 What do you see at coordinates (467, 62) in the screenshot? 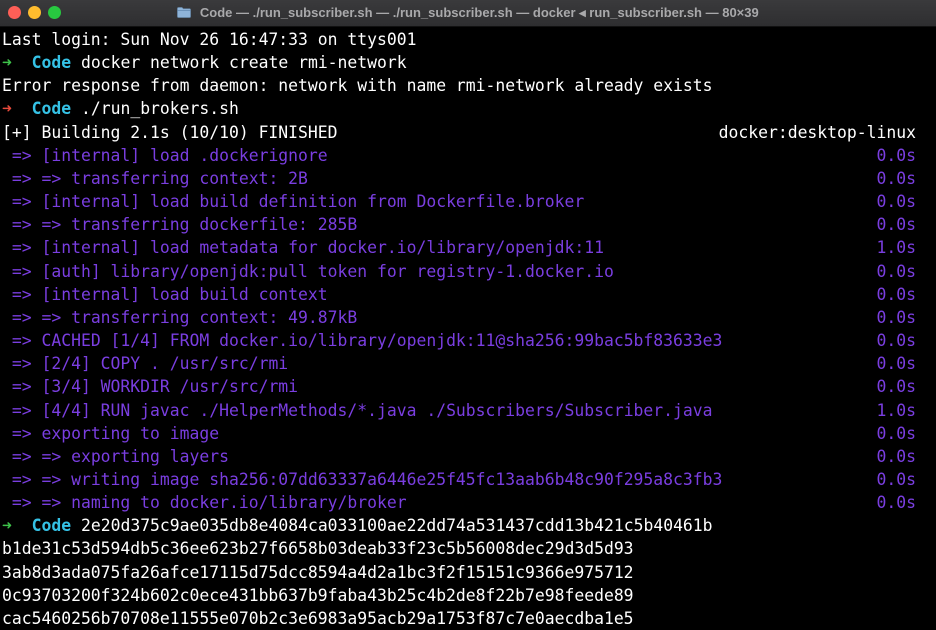
I see `prompt-line: ➜ Code docker network create rmi-network` at bounding box center [467, 62].